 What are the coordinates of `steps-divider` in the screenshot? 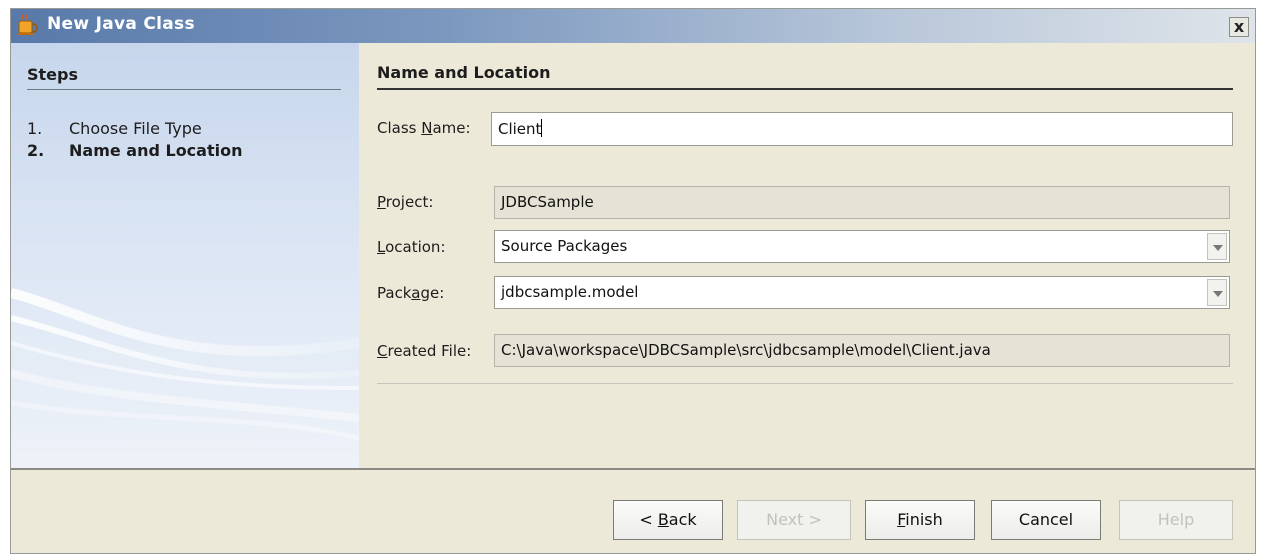 It's located at (184, 89).